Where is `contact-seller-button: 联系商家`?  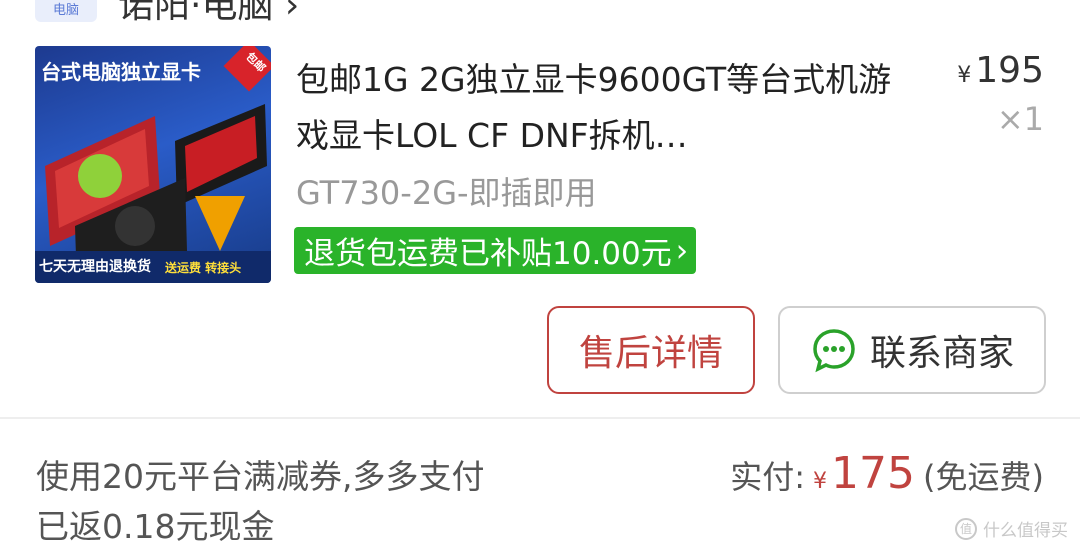
contact-seller-button: 联系商家 is located at coordinates (912, 350).